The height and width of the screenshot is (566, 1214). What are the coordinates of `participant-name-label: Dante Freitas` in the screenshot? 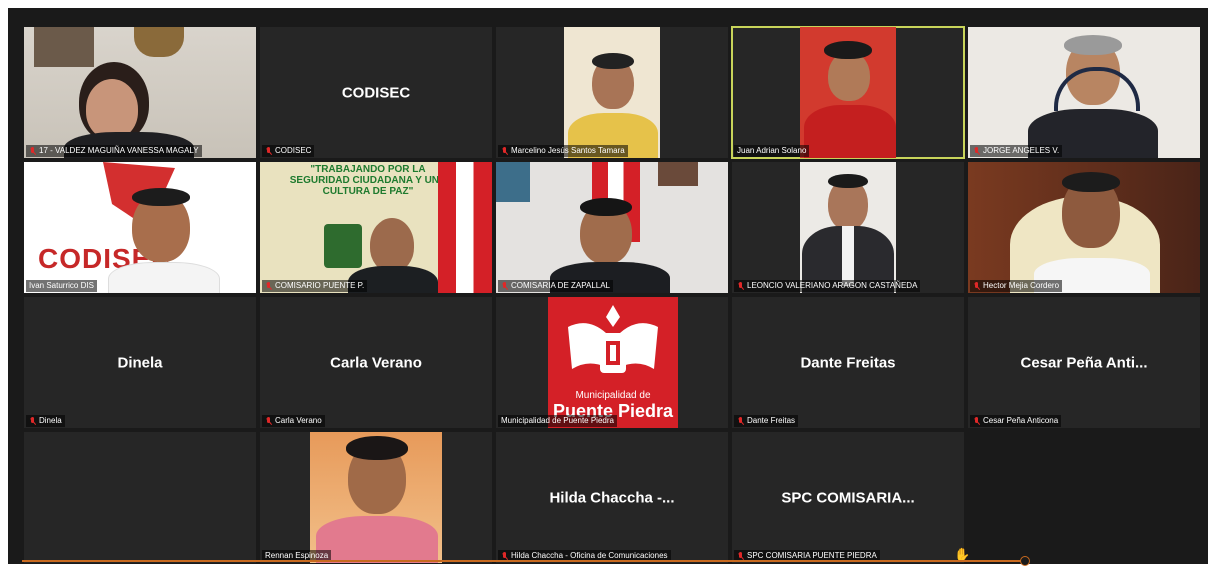 It's located at (766, 421).